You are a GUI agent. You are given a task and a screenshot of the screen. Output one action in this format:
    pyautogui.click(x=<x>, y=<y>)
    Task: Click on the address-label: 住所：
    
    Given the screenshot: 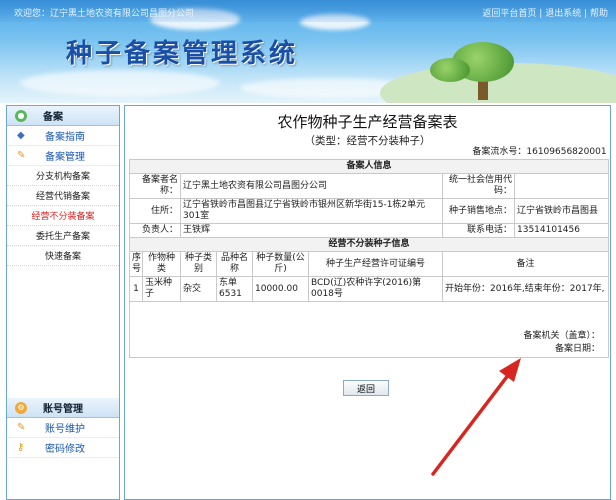 What is the action you would take?
    pyautogui.click(x=155, y=211)
    